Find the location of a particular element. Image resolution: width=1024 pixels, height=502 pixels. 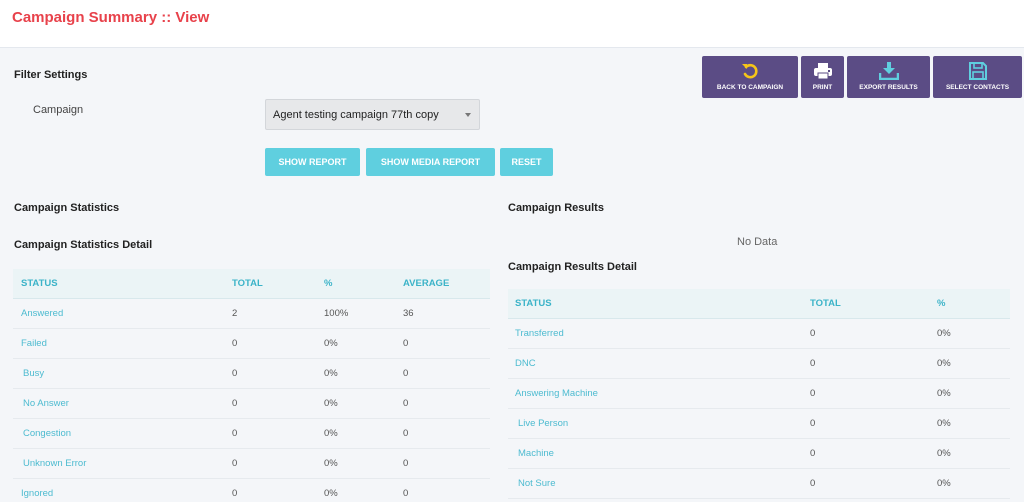

select-contacts-label: SELECT CONTACTS is located at coordinates (977, 87).